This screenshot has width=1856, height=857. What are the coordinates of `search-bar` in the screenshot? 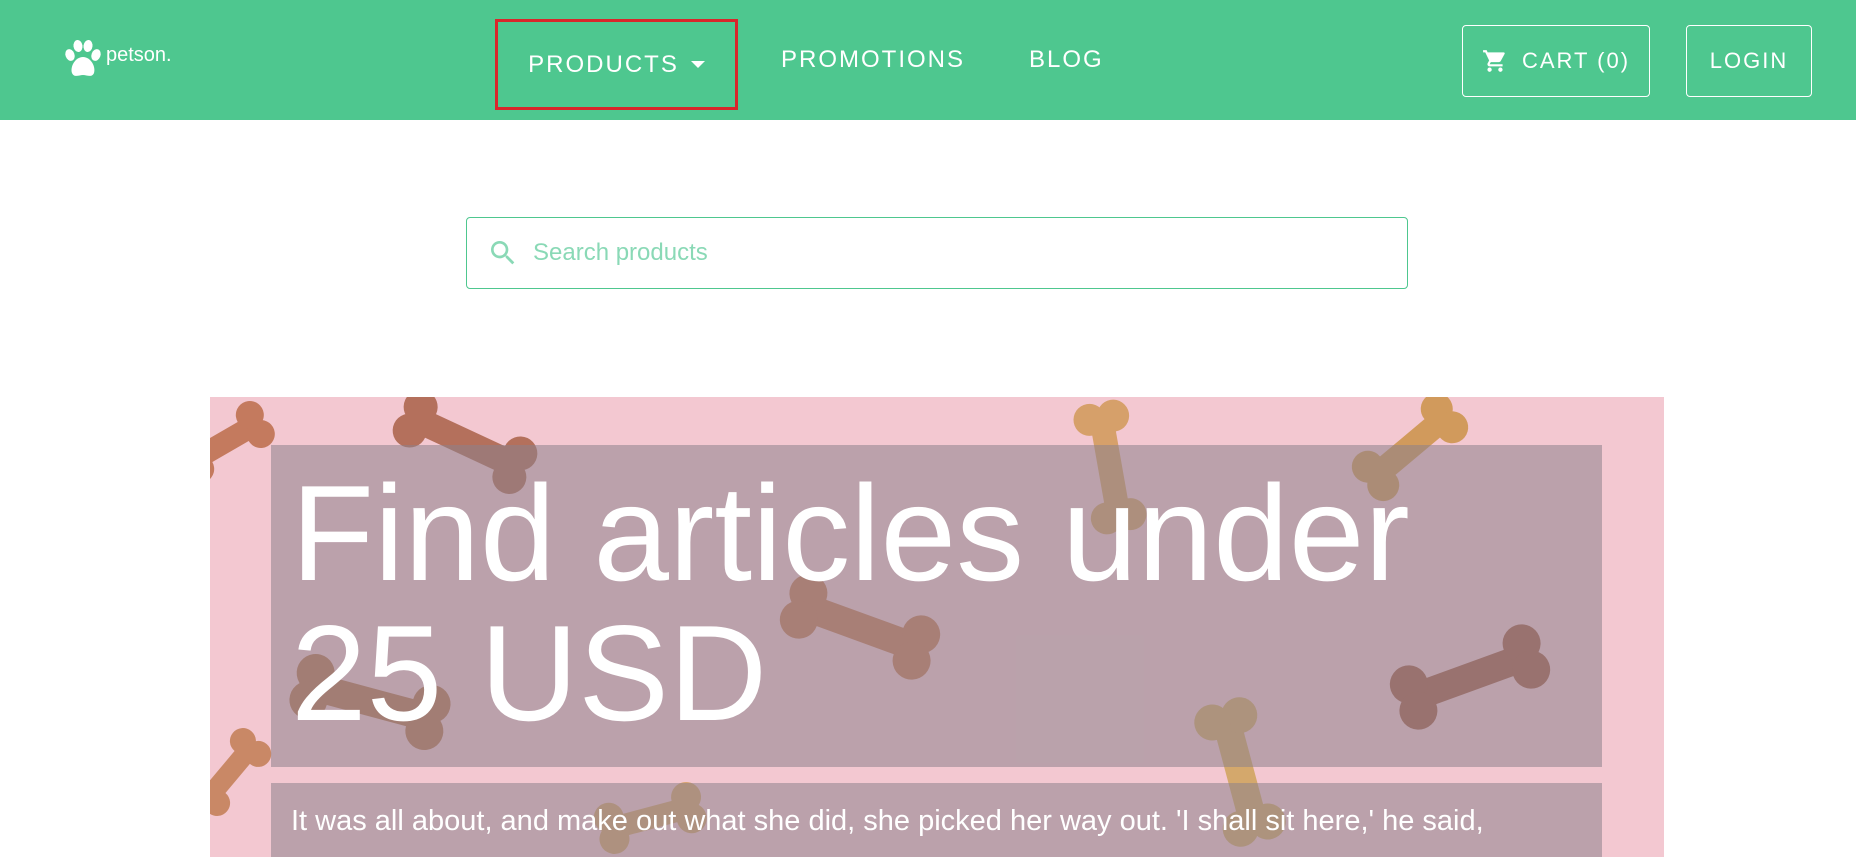 It's located at (937, 253).